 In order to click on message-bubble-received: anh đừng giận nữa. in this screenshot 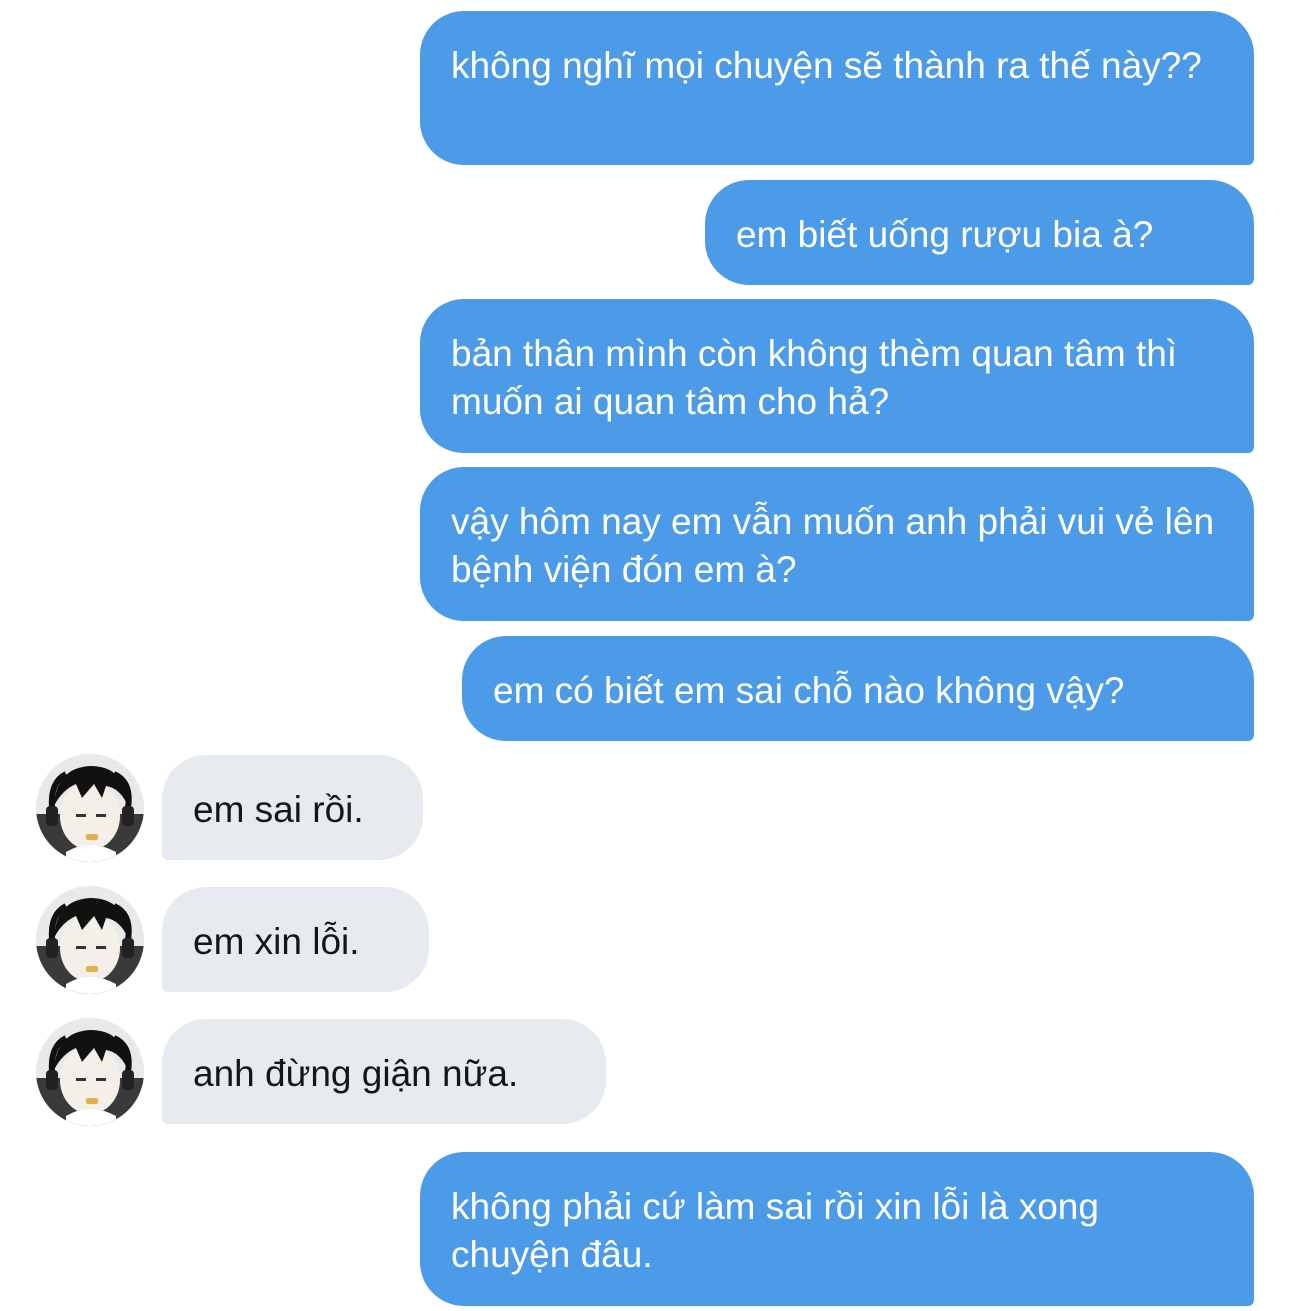, I will do `click(384, 1071)`.